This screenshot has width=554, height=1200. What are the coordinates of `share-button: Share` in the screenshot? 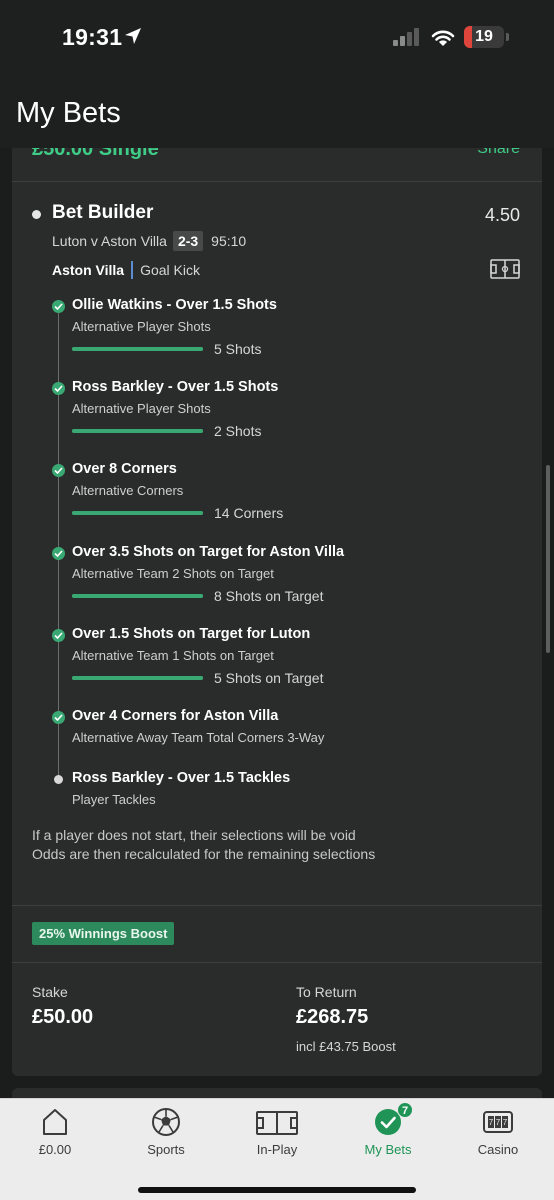 It's located at (498, 153).